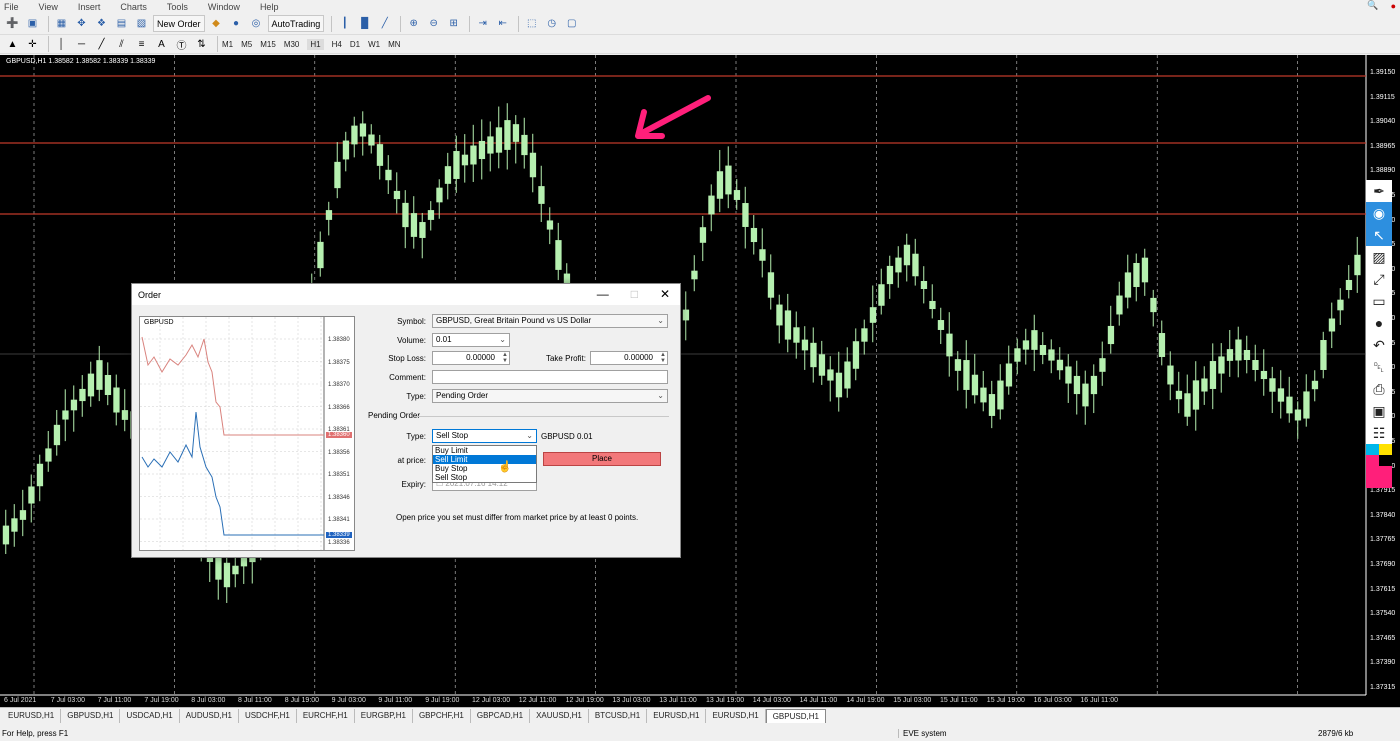 The width and height of the screenshot is (1400, 741). Describe the element at coordinates (181, 44) in the screenshot. I see `text-label-icon: Ⓣ` at that location.